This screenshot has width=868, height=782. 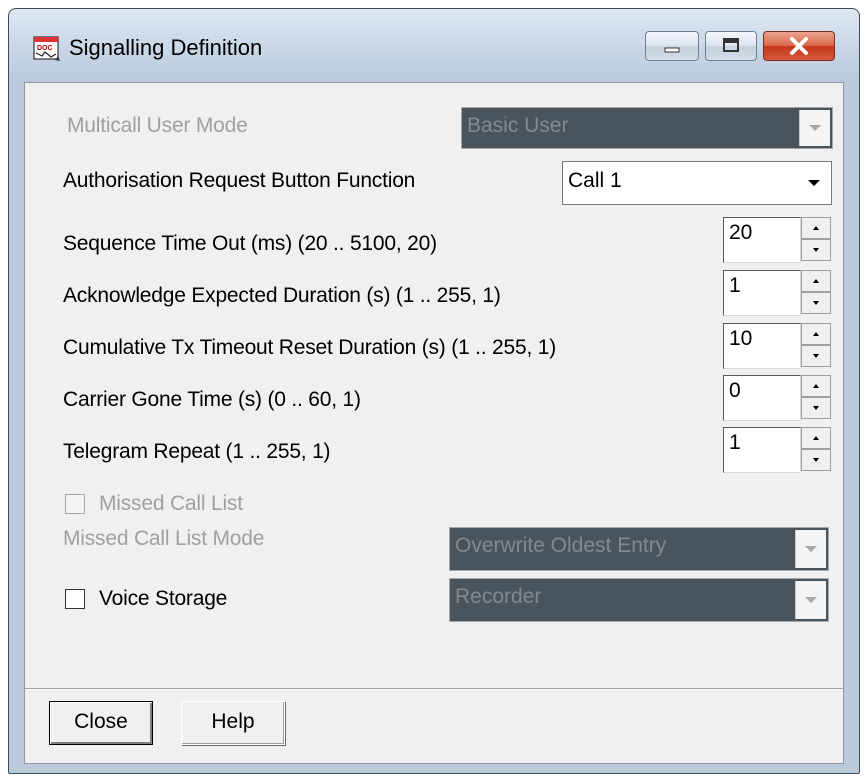 I want to click on carrier-gone-time-up-button, so click(x=816, y=386).